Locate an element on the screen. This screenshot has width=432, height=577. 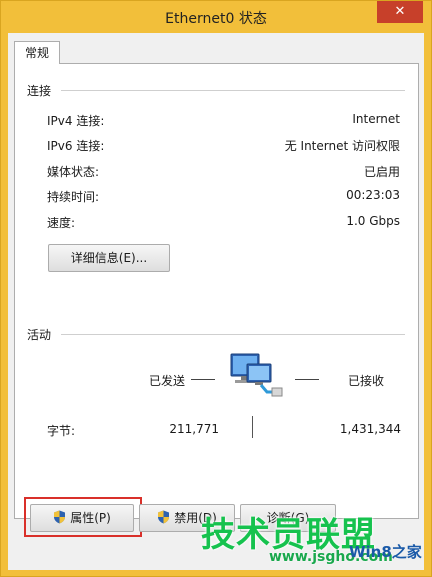
network-computers-icon is located at coordinates (256, 376).